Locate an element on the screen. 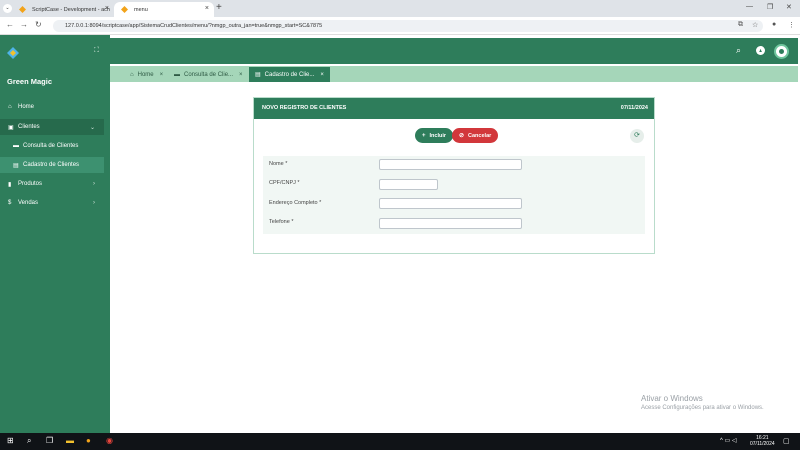 Image resolution: width=800 pixels, height=450 pixels. taskbar: ⊞ ⌕ ❐ ▬ ● ◉ ^ ▭ ◁ 16:21 07/11/2024 ▢ is located at coordinates (400, 441).